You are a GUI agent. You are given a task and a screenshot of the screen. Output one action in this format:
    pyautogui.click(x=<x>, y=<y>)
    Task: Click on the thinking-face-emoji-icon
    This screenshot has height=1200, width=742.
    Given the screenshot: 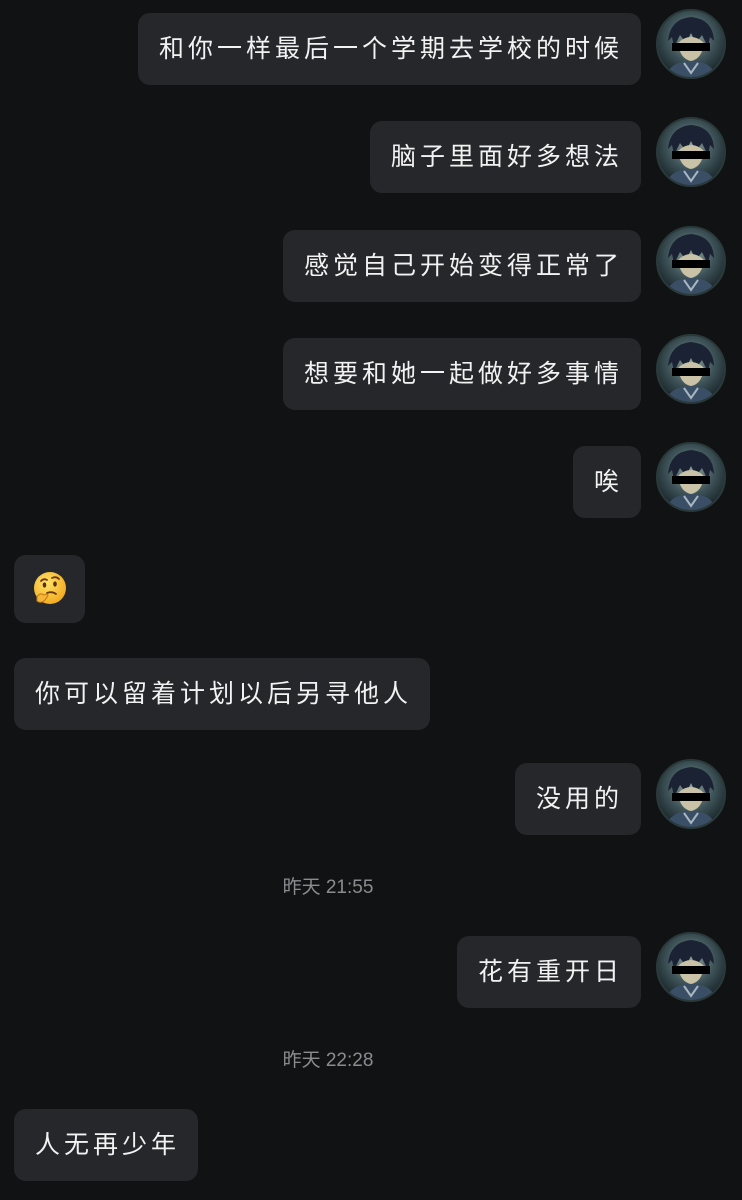 What is the action you would take?
    pyautogui.click(x=49, y=588)
    